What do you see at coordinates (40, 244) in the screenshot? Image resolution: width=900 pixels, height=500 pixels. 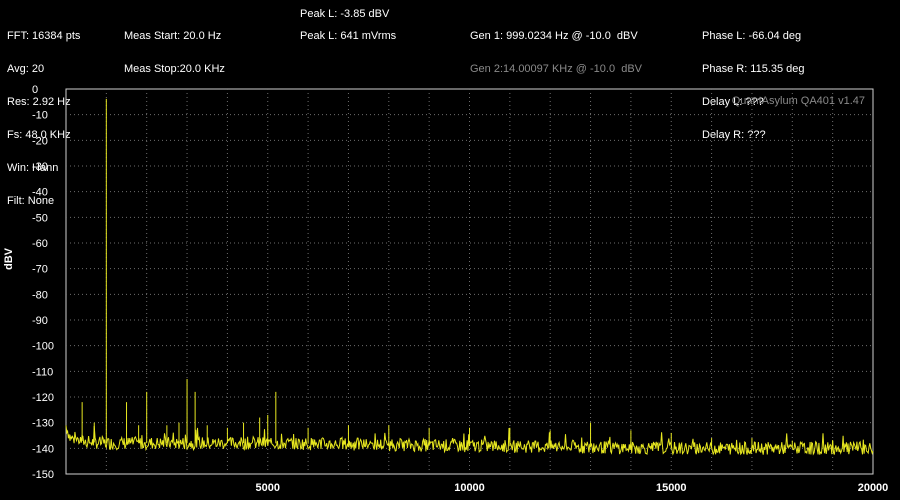 I see `y-tick-label: -60` at bounding box center [40, 244].